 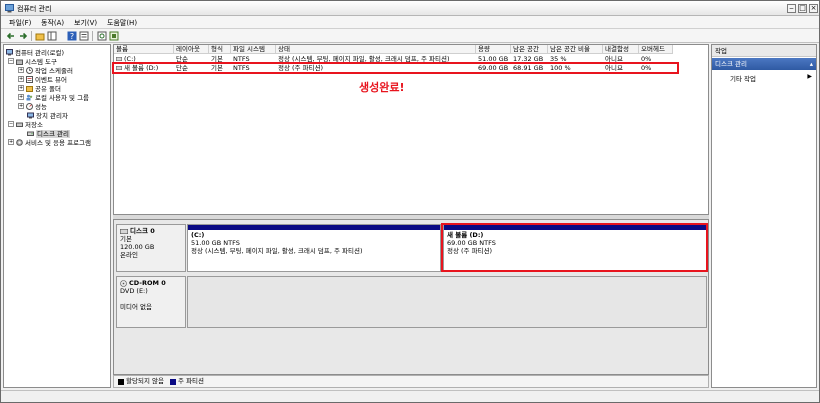 What do you see at coordinates (656, 49) in the screenshot?
I see `column-header-overhead: 오버헤드` at bounding box center [656, 49].